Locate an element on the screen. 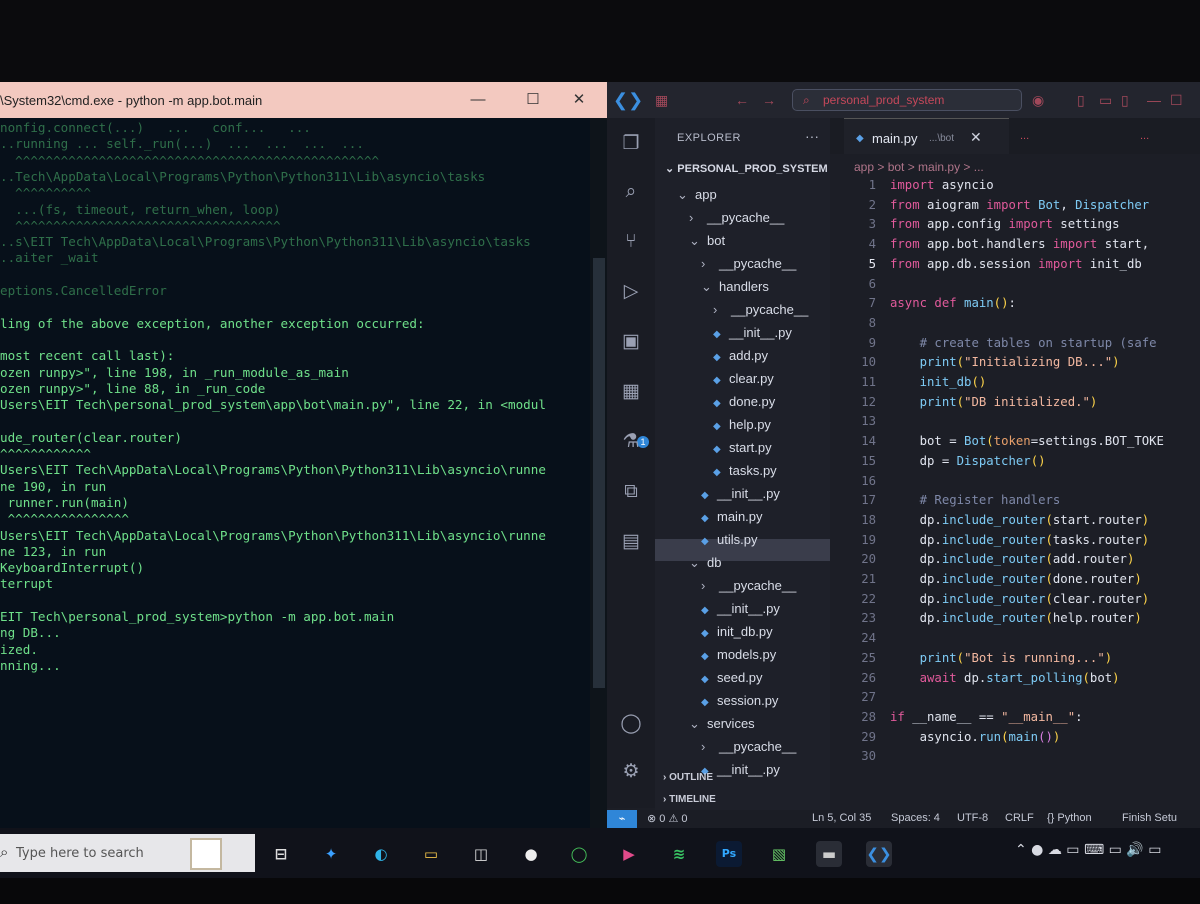 This screenshot has height=904, width=1200. taskbar-search: ⌕ Type here to search is located at coordinates (127, 853).